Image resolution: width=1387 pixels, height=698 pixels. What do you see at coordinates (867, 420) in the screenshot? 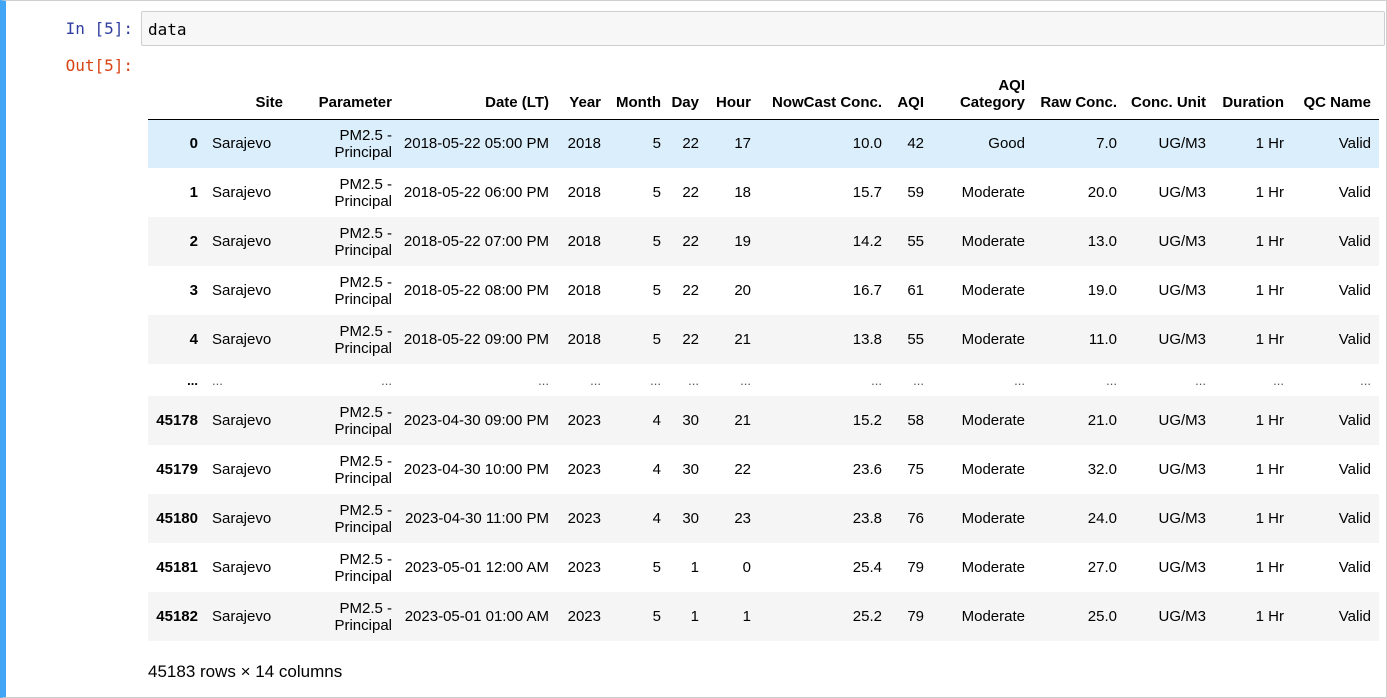
I see `table-cell: 15.2` at bounding box center [867, 420].